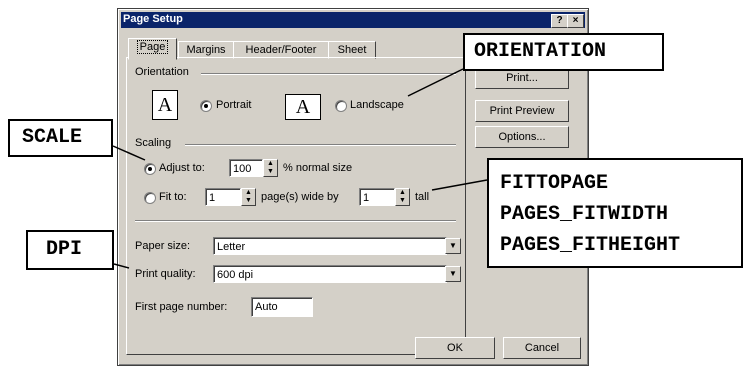  What do you see at coordinates (318, 168) in the screenshot?
I see `adjust-suffix-label: % normal size` at bounding box center [318, 168].